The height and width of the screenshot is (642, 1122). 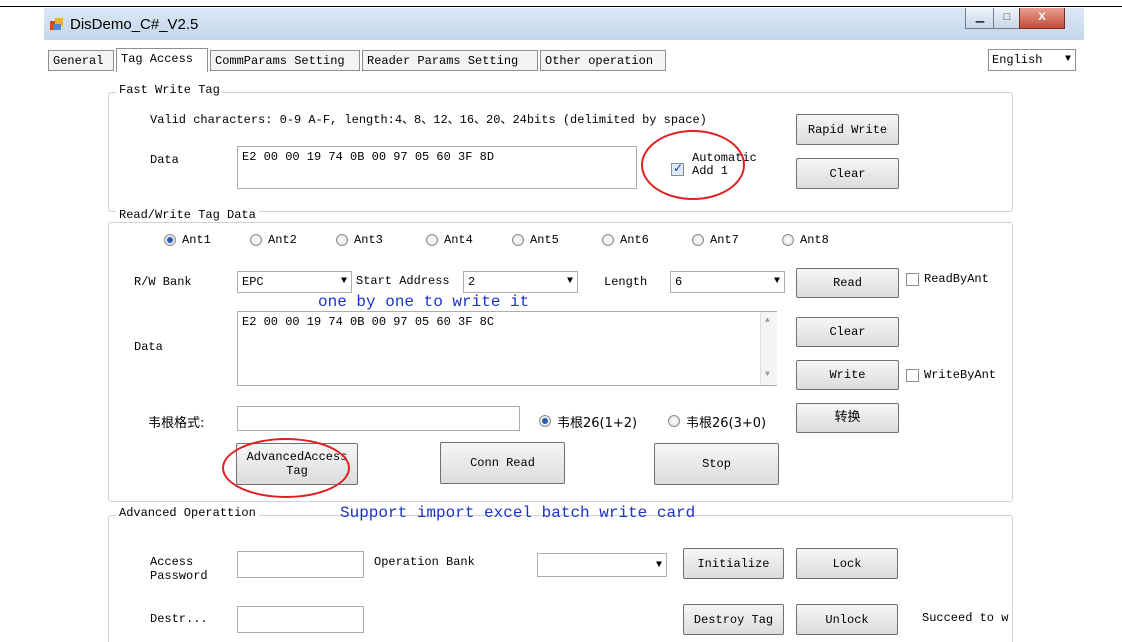 I want to click on tab-other-operation: Other operation, so click(x=603, y=60).